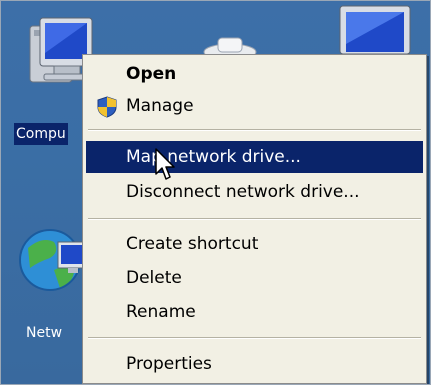 This screenshot has width=431, height=385. What do you see at coordinates (165, 164) in the screenshot?
I see `arrow-cursor-icon` at bounding box center [165, 164].